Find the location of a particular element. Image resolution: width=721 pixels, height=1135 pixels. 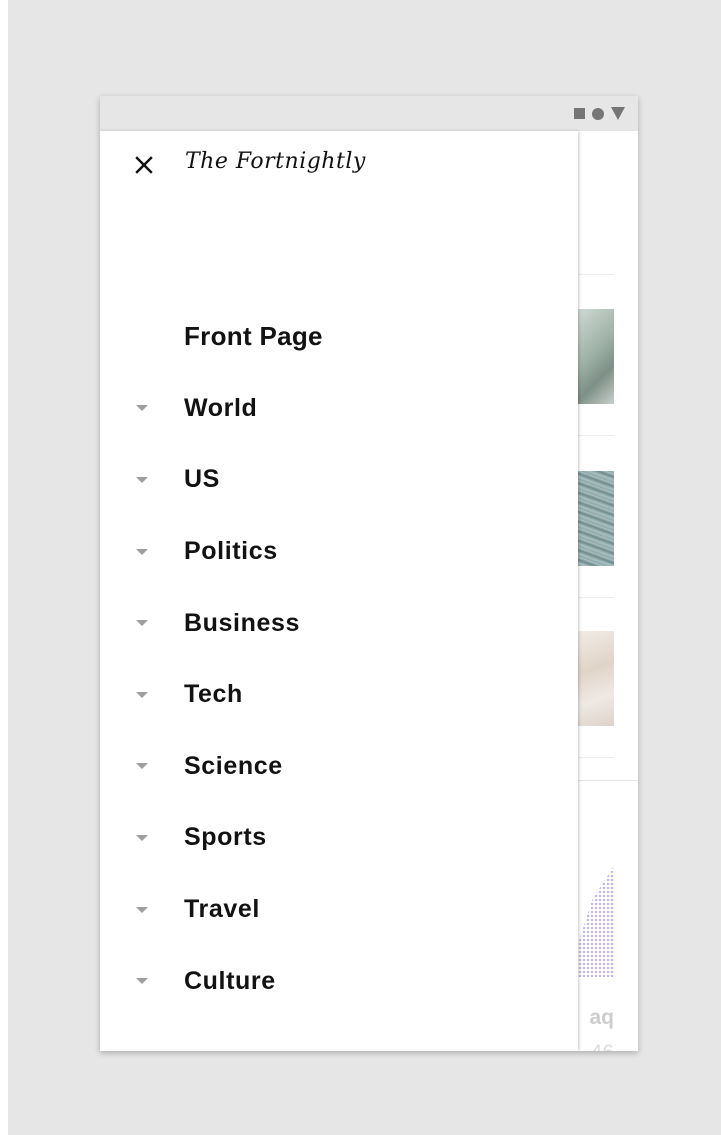

nav-item-label: Politics is located at coordinates (231, 551).